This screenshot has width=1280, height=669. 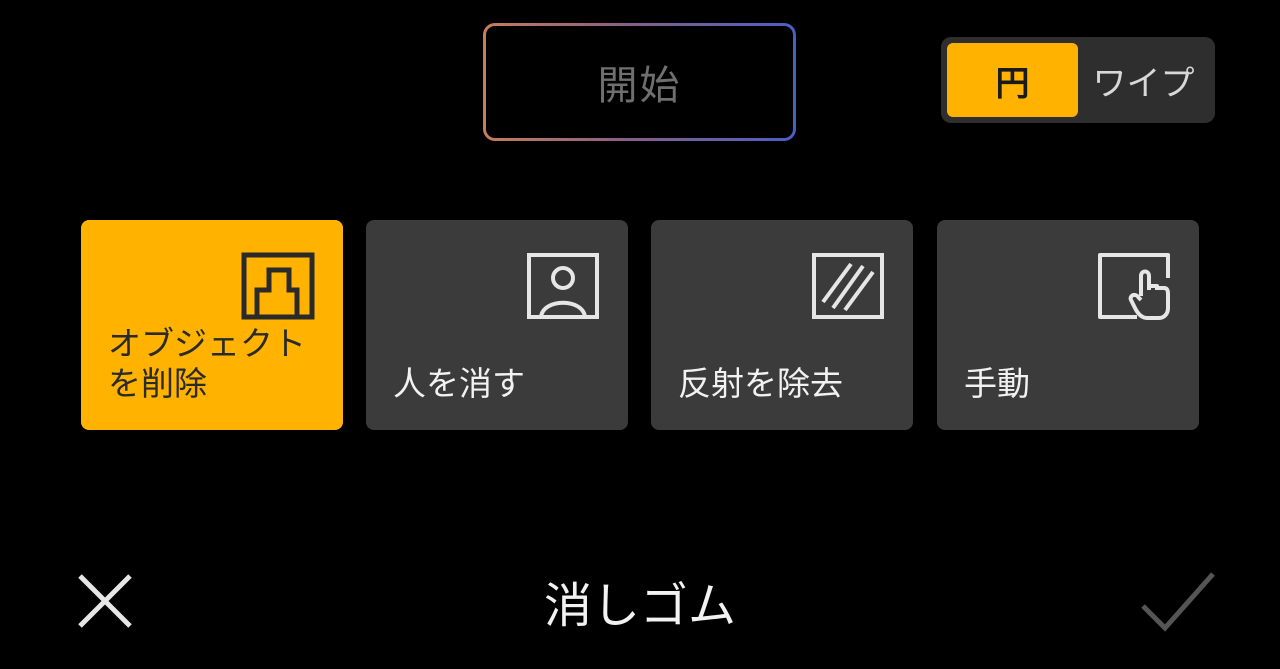 I want to click on start-button-label: 開始, so click(x=639, y=82).